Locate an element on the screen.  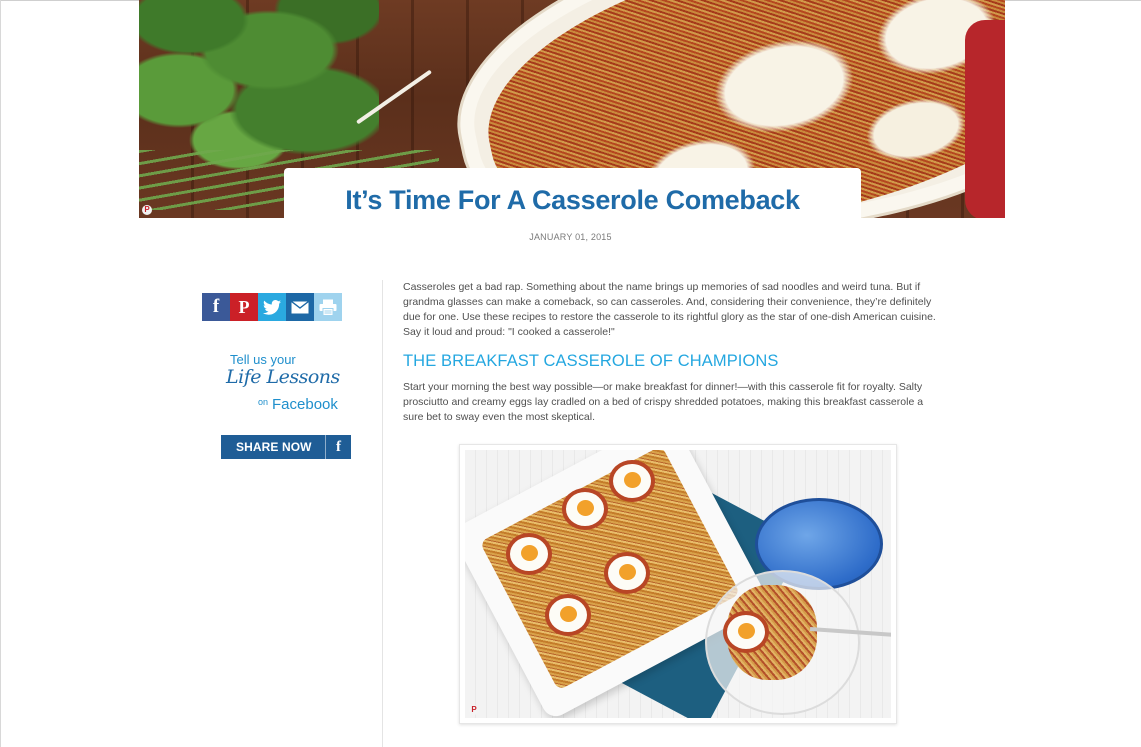
twitter-share-button is located at coordinates (272, 307).